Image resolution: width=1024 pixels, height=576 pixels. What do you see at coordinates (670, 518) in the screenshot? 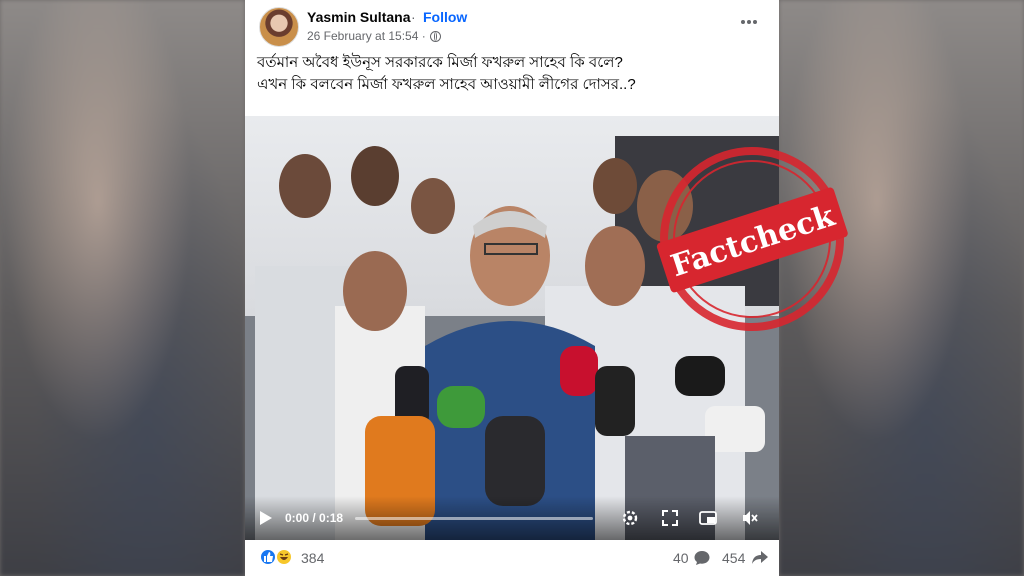
I see `fullscreen-icon` at bounding box center [670, 518].